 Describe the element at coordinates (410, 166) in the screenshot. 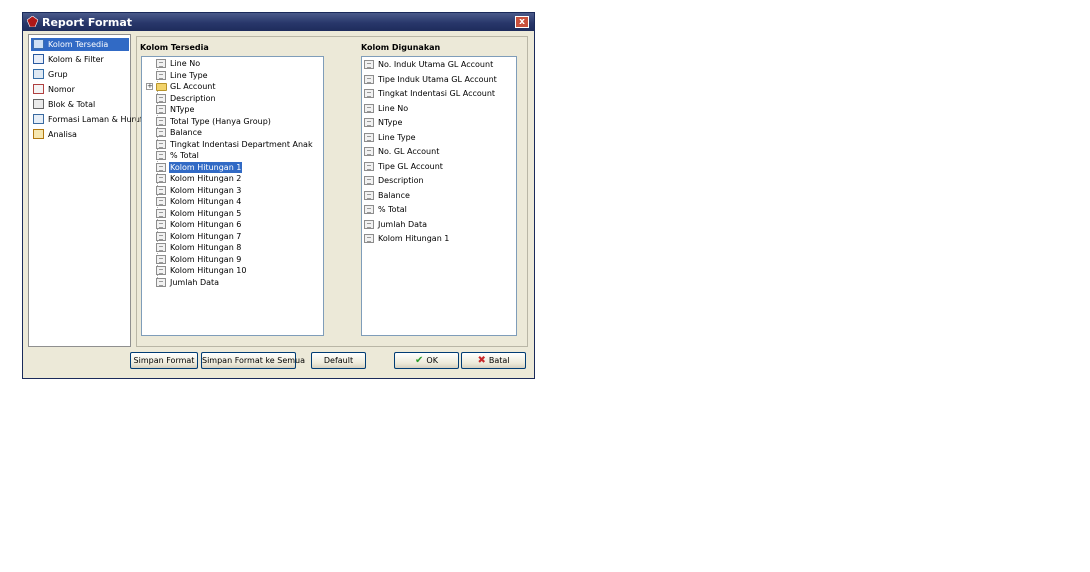

I see `used-column-label: Tipe GL Account` at that location.